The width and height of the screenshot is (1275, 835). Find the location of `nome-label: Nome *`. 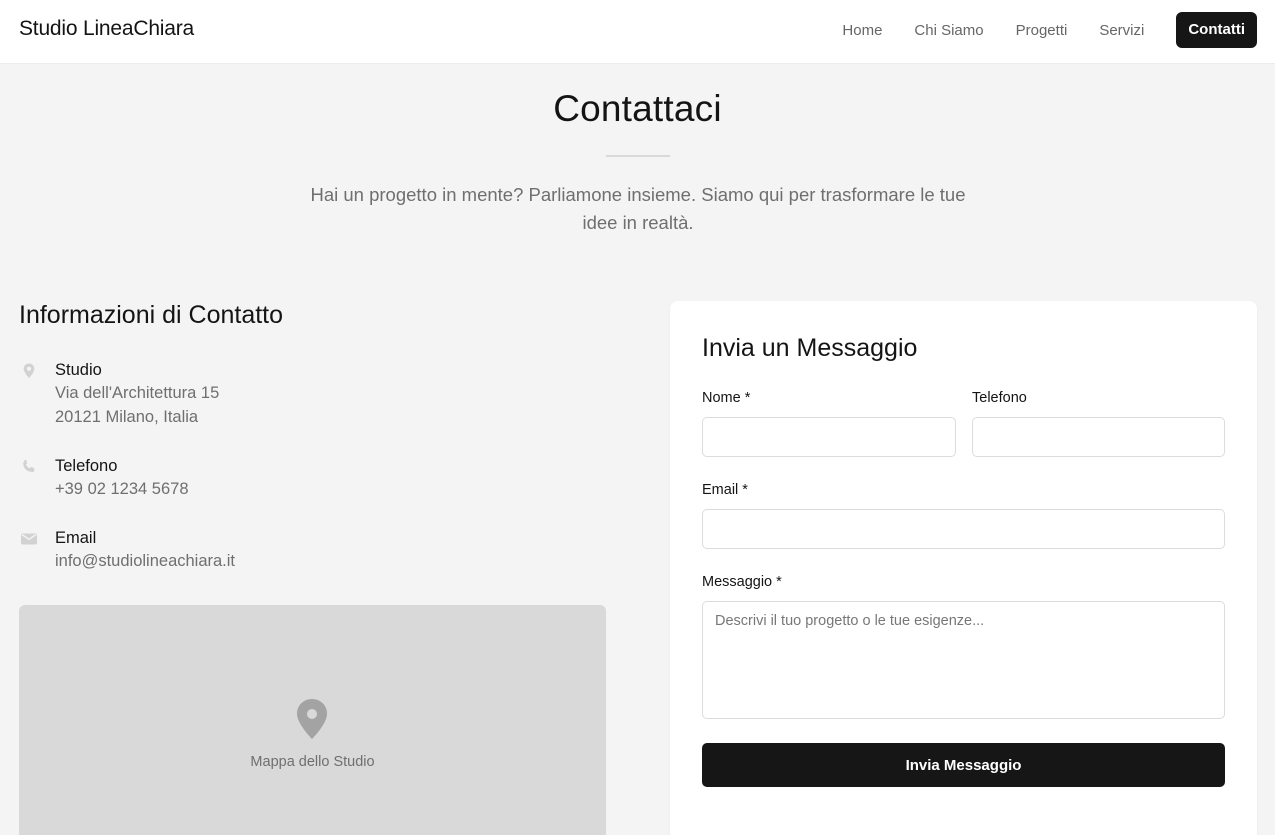

nome-label: Nome * is located at coordinates (726, 398).